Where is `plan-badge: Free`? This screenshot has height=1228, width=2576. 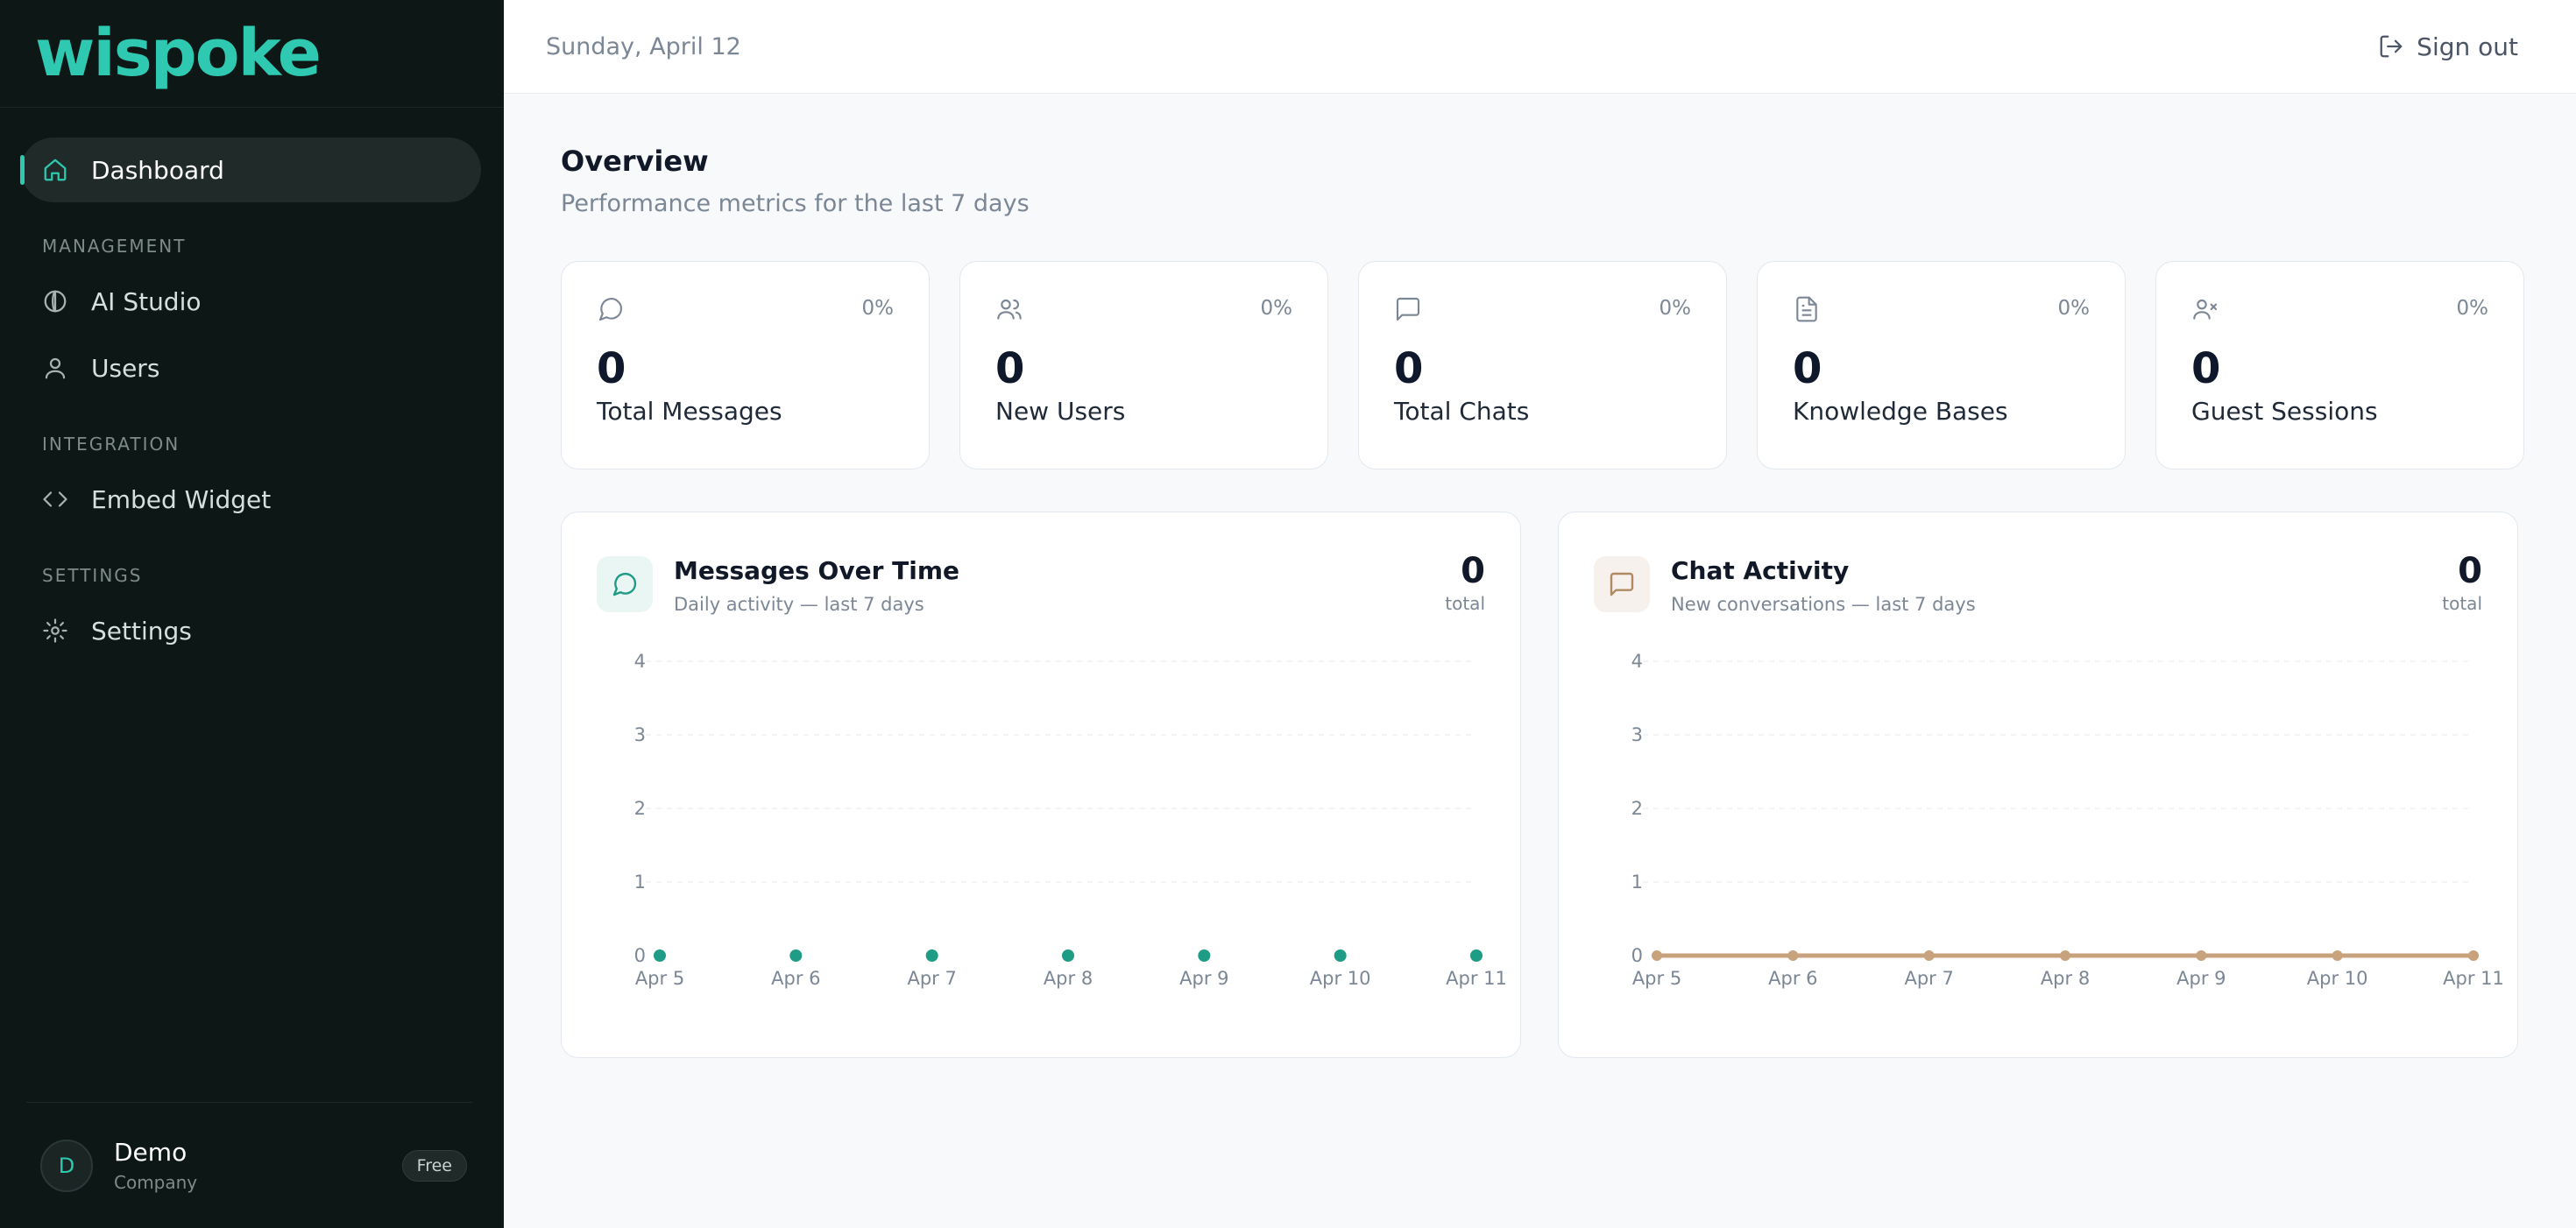 plan-badge: Free is located at coordinates (434, 1165).